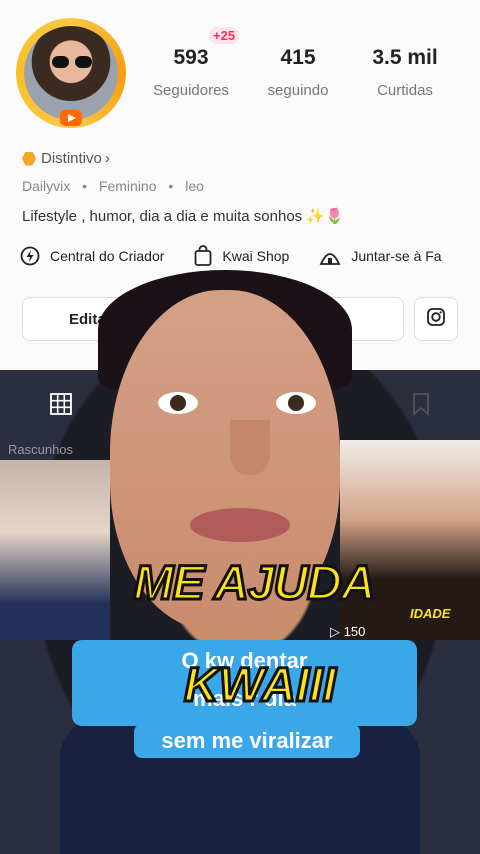  What do you see at coordinates (61, 404) in the screenshot?
I see `grid-icon` at bounding box center [61, 404].